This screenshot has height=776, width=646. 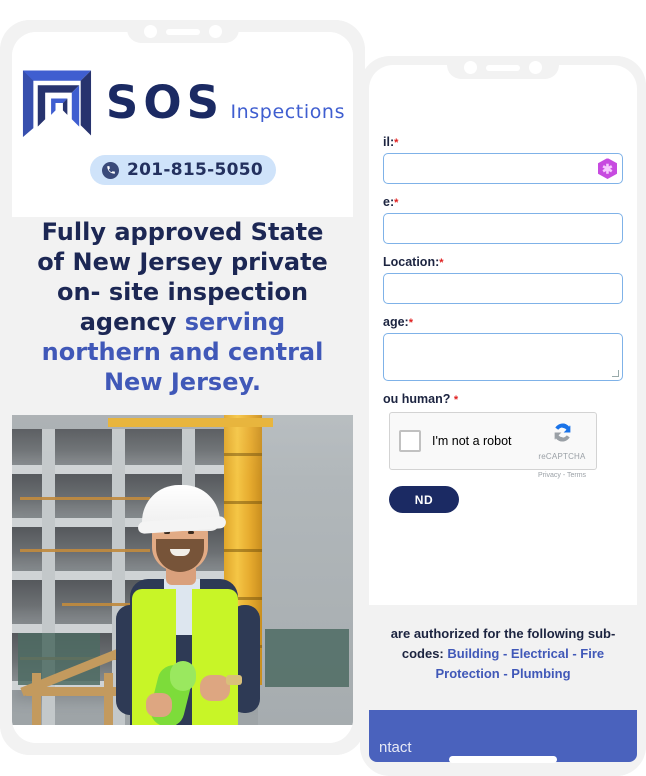 What do you see at coordinates (56, 104) in the screenshot?
I see `sos-square-spiral-logo-icon` at bounding box center [56, 104].